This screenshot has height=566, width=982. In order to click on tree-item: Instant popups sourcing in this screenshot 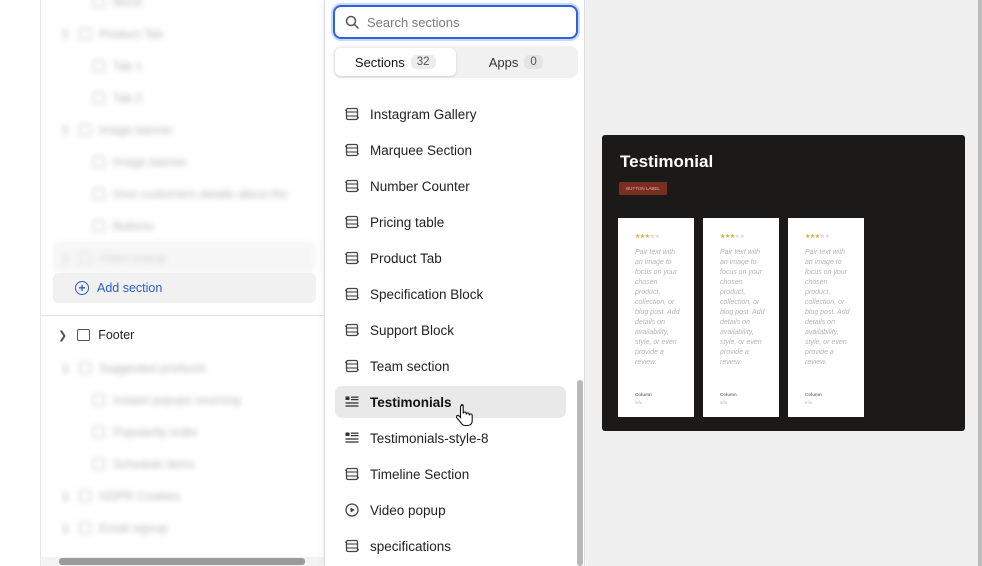, I will do `click(166, 400)`.